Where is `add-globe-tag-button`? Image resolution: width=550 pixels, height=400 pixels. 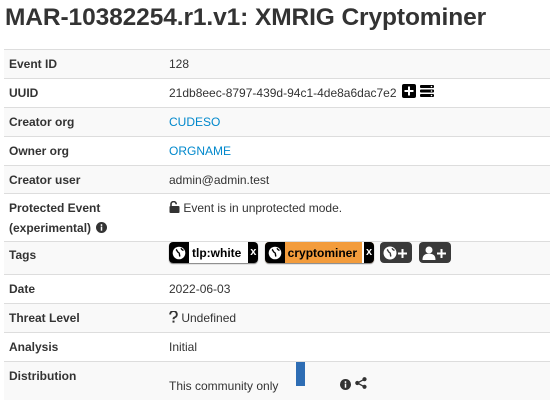 add-globe-tag-button is located at coordinates (396, 253).